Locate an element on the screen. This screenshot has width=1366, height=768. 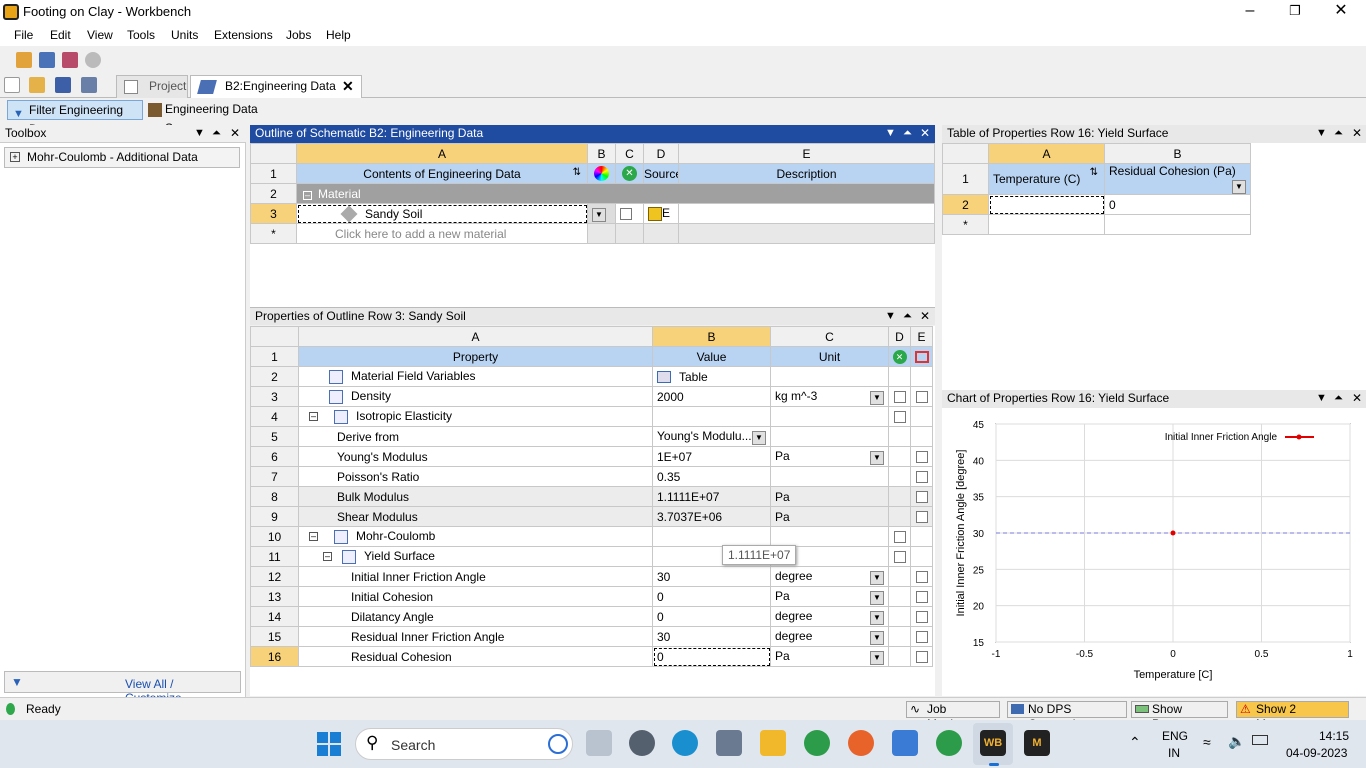
tab-close-icon: ✕ is located at coordinates (348, 86).